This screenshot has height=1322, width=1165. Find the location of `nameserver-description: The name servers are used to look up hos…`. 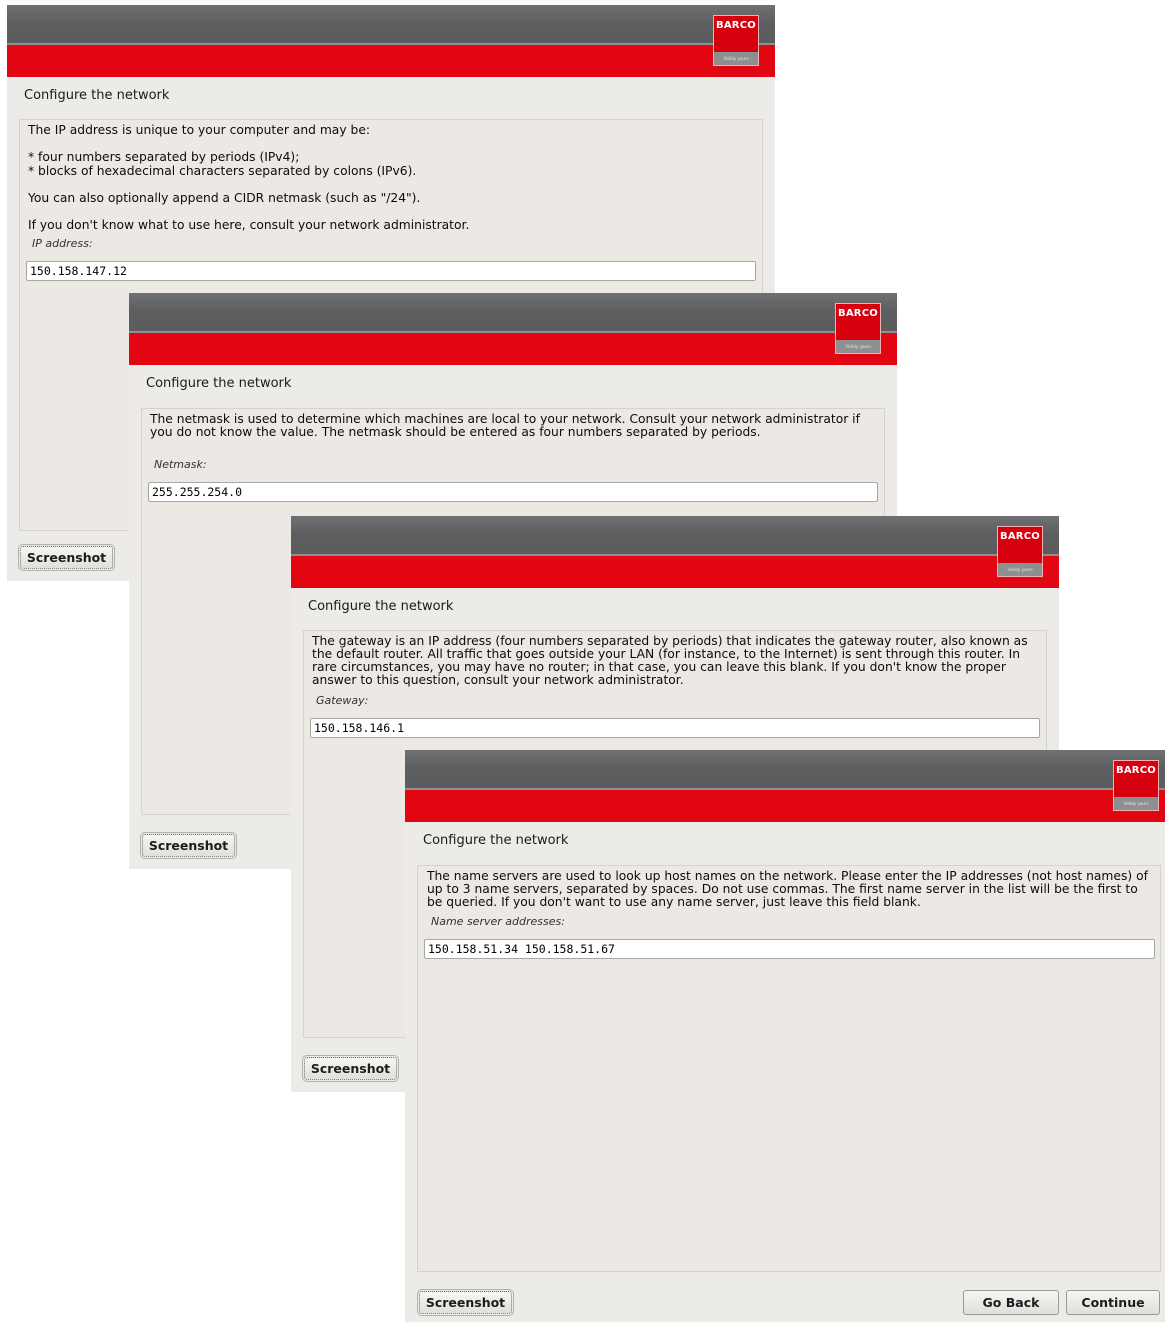

nameserver-description: The name servers are used to look up hos… is located at coordinates (787, 889).